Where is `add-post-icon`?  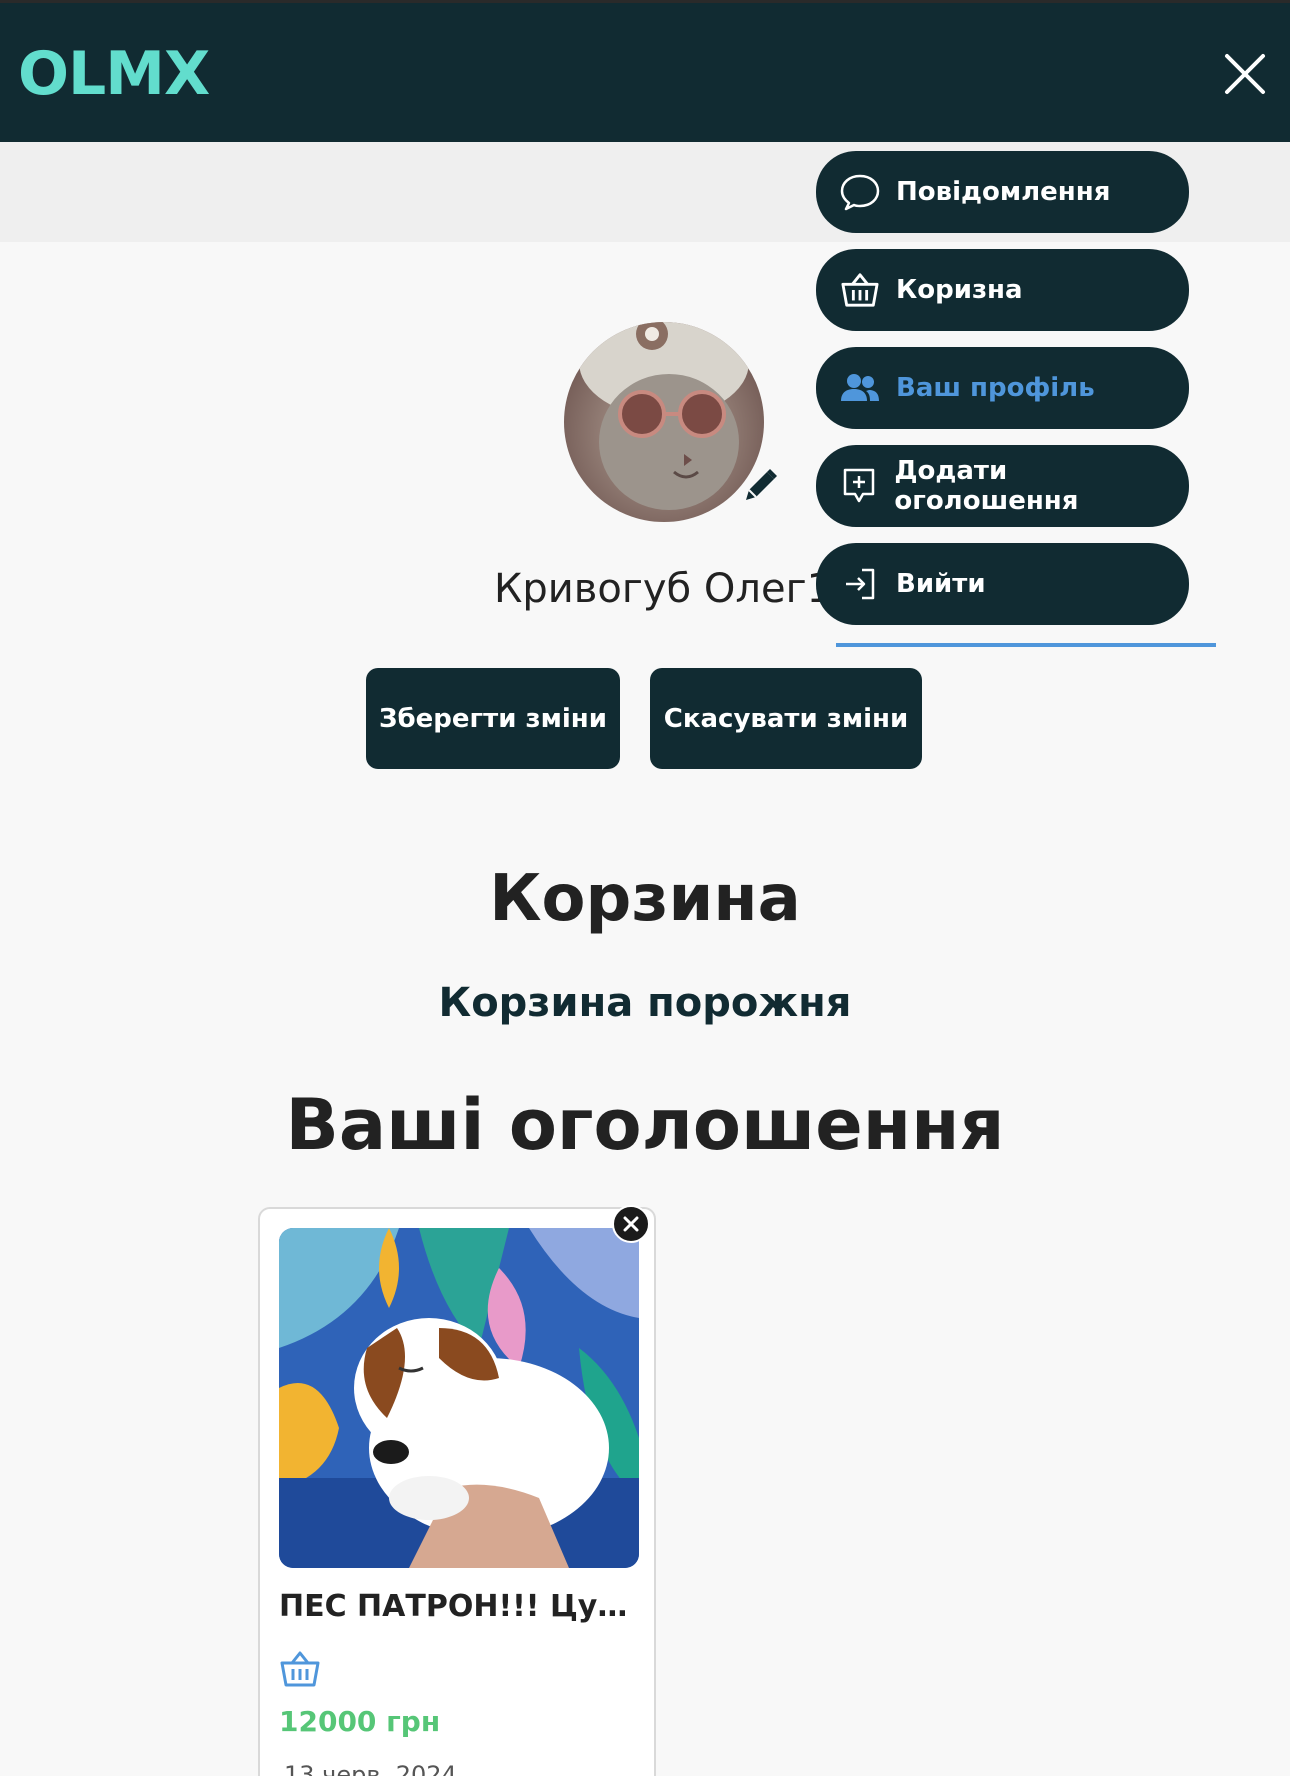 add-post-icon is located at coordinates (859, 486).